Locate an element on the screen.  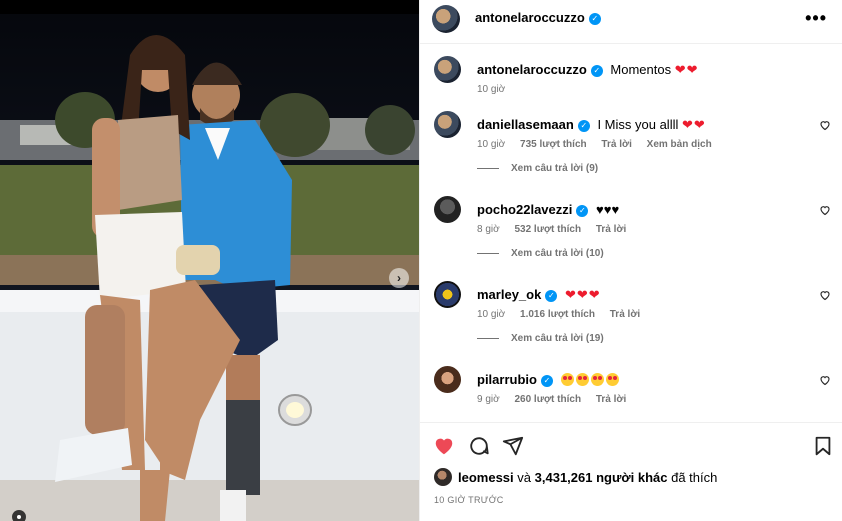
comment-text: ♥♥♥ is located at coordinates (608, 209).